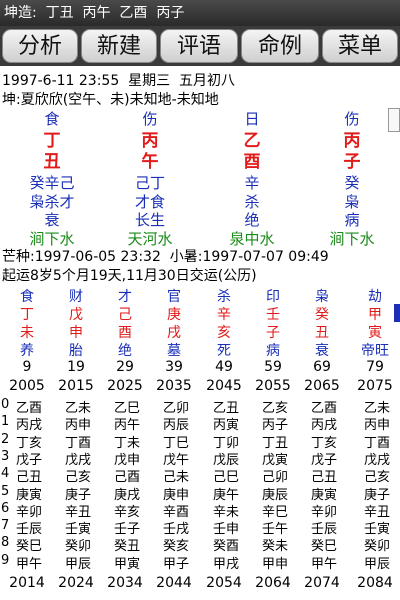  Describe the element at coordinates (28, 443) in the screenshot. I see `liunian-cell: 丁亥` at that location.